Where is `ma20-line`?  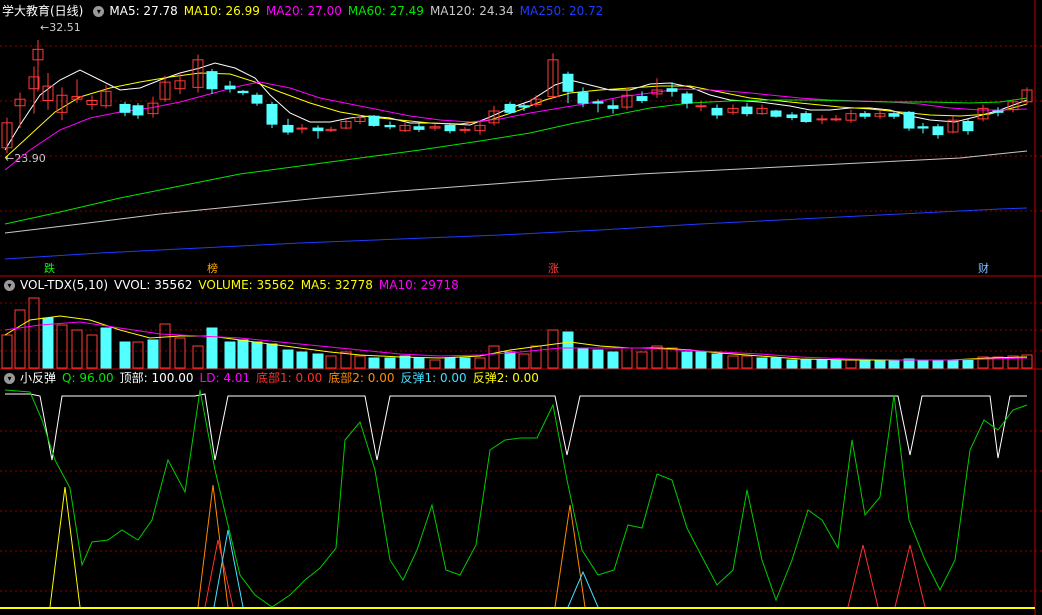 ma20-line is located at coordinates (516, 126).